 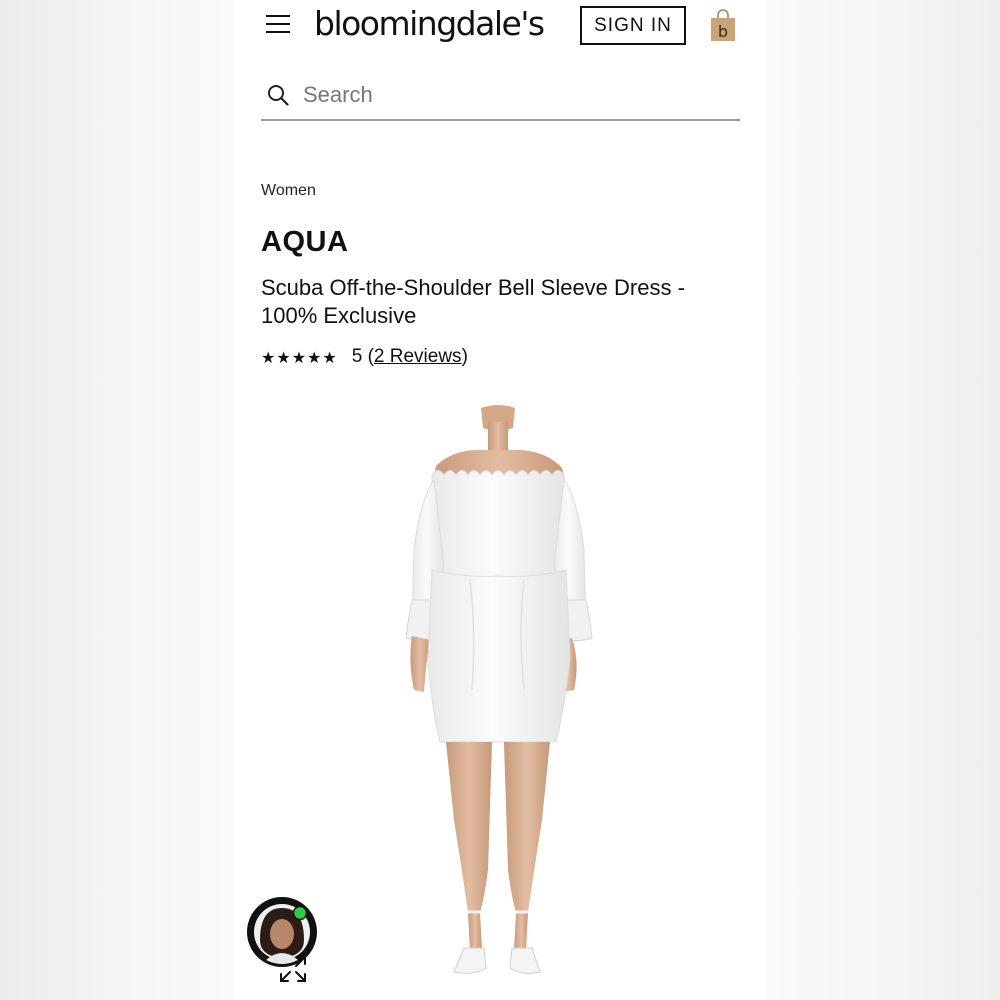 I want to click on expand-arrows-icon, so click(x=293, y=969).